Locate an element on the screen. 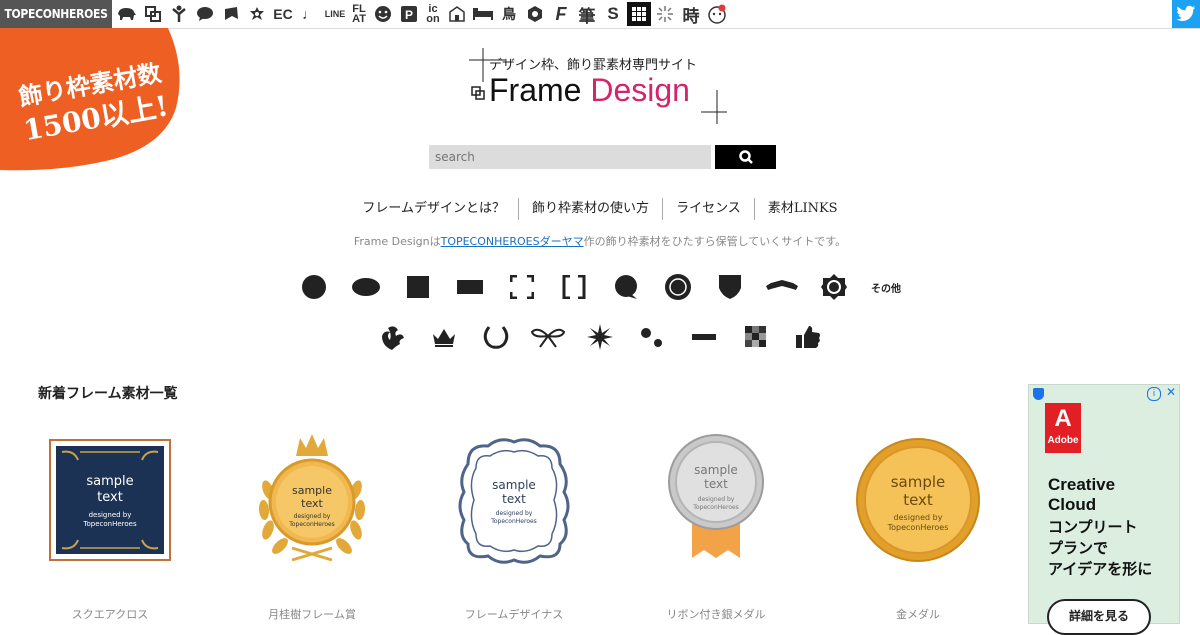  frame-thumbnail-silver-medal: sample text designed by TopeconHeroes is located at coordinates (716, 500).